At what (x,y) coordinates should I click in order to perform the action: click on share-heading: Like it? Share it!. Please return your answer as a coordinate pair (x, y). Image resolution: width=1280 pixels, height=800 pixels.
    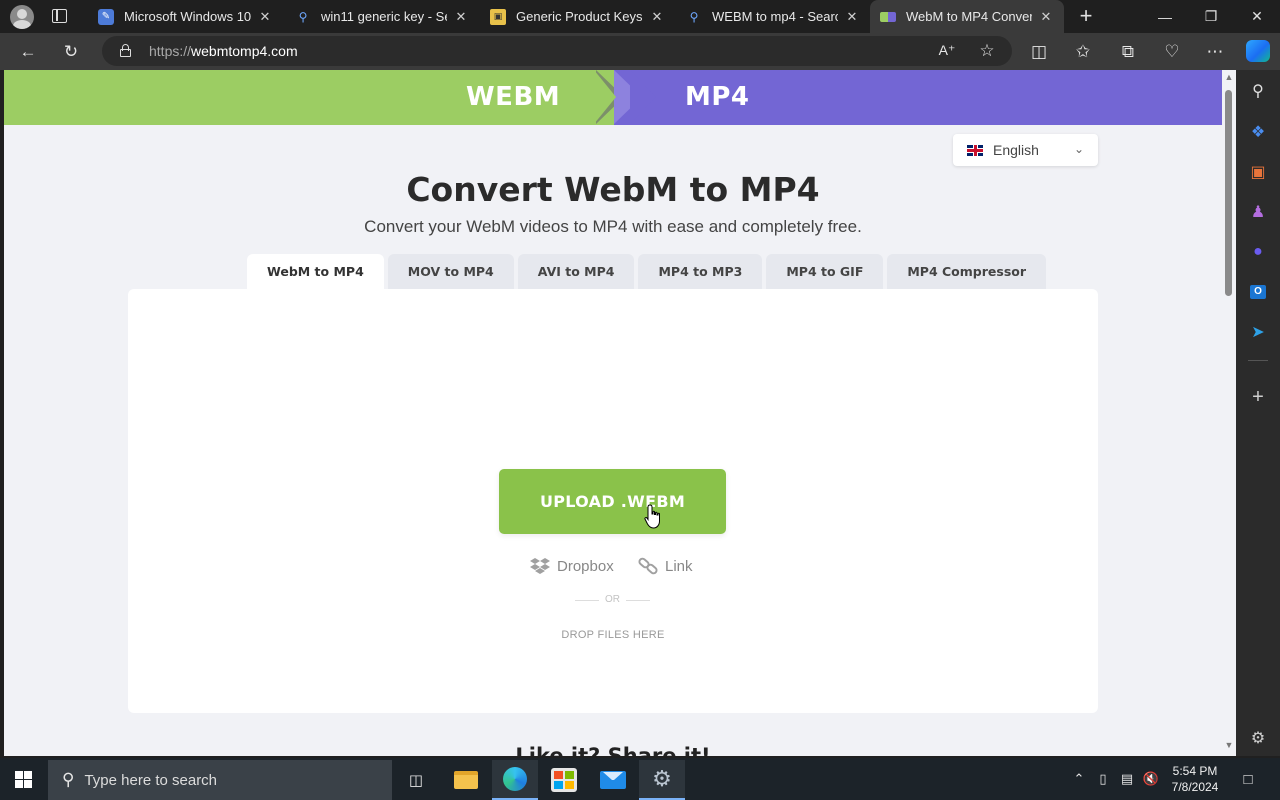
    Looking at the image, I should click on (613, 750).